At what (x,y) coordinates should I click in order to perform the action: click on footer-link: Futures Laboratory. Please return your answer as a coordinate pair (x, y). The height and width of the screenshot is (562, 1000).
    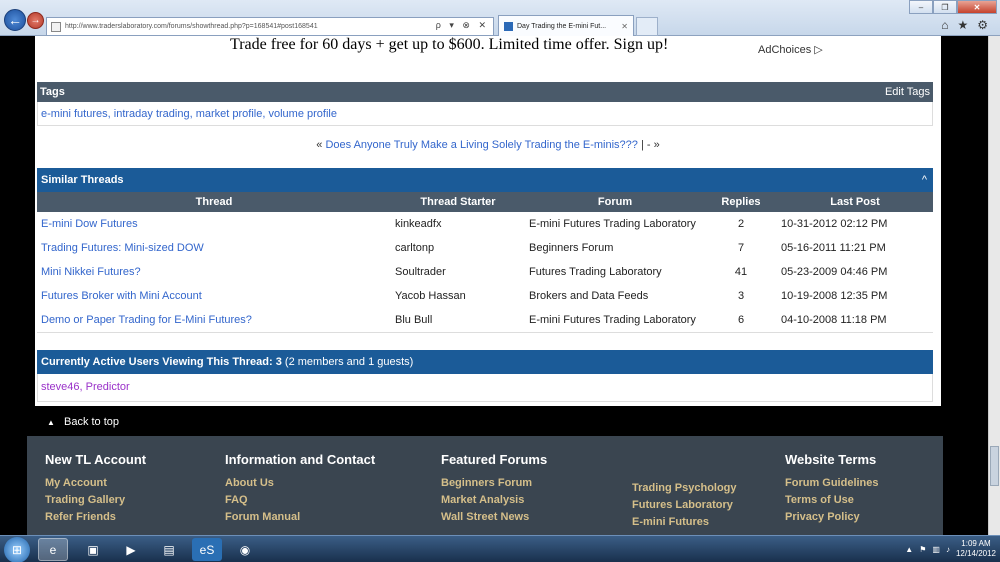
    Looking at the image, I should click on (684, 507).